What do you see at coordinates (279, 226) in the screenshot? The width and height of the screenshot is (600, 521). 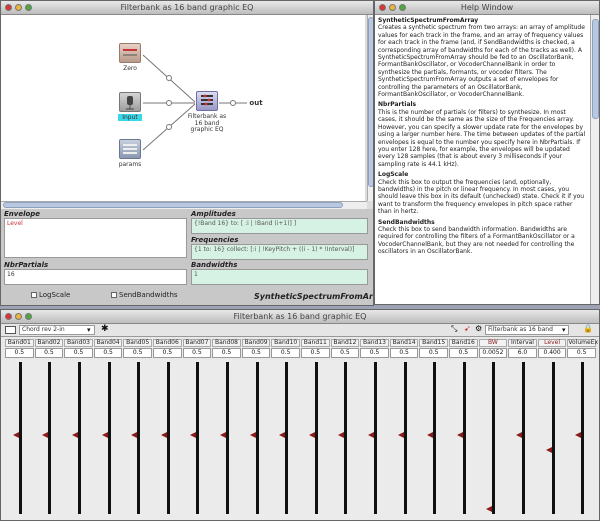 I see `amplitudes-field: {!Band 16} to: [ :i | !Band (i+1)] ]` at bounding box center [279, 226].